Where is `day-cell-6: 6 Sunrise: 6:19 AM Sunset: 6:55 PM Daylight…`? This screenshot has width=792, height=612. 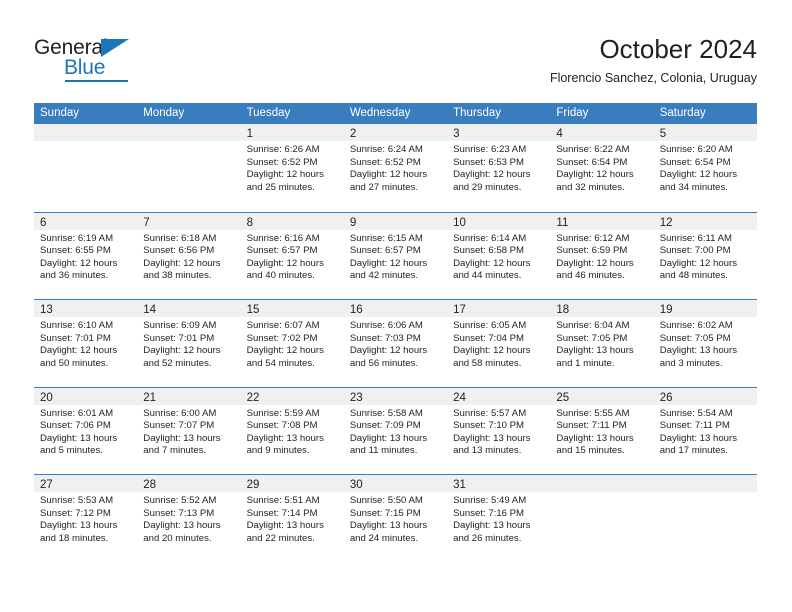 day-cell-6: 6 Sunrise: 6:19 AM Sunset: 6:55 PM Daylight… is located at coordinates (86, 256).